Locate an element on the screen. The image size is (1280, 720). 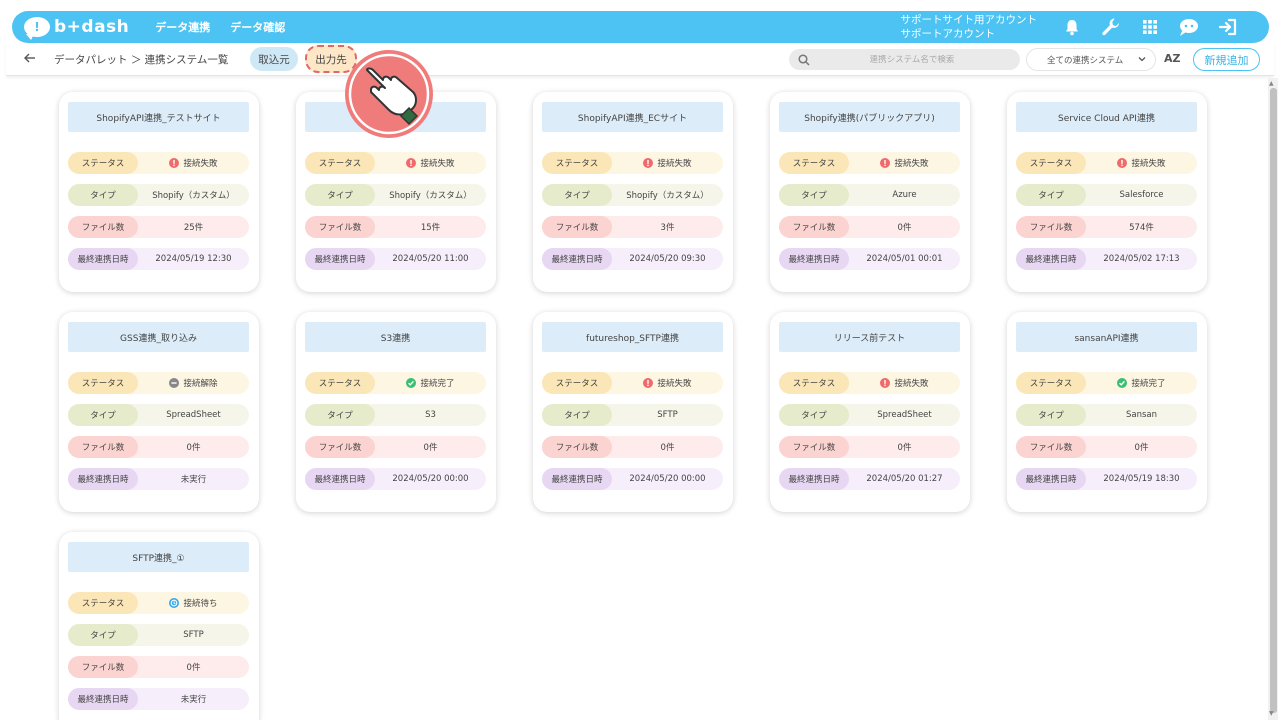
status-value: 接続失敗 is located at coordinates (904, 383).